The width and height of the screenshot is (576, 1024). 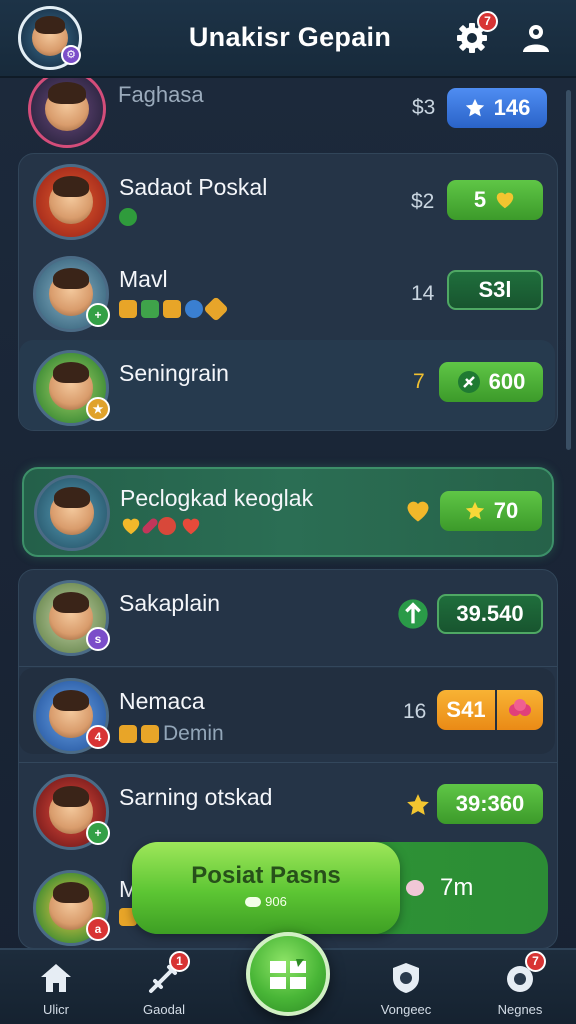 What do you see at coordinates (288, 618) in the screenshot?
I see `list-item: s Sakaplain 39.540` at bounding box center [288, 618].